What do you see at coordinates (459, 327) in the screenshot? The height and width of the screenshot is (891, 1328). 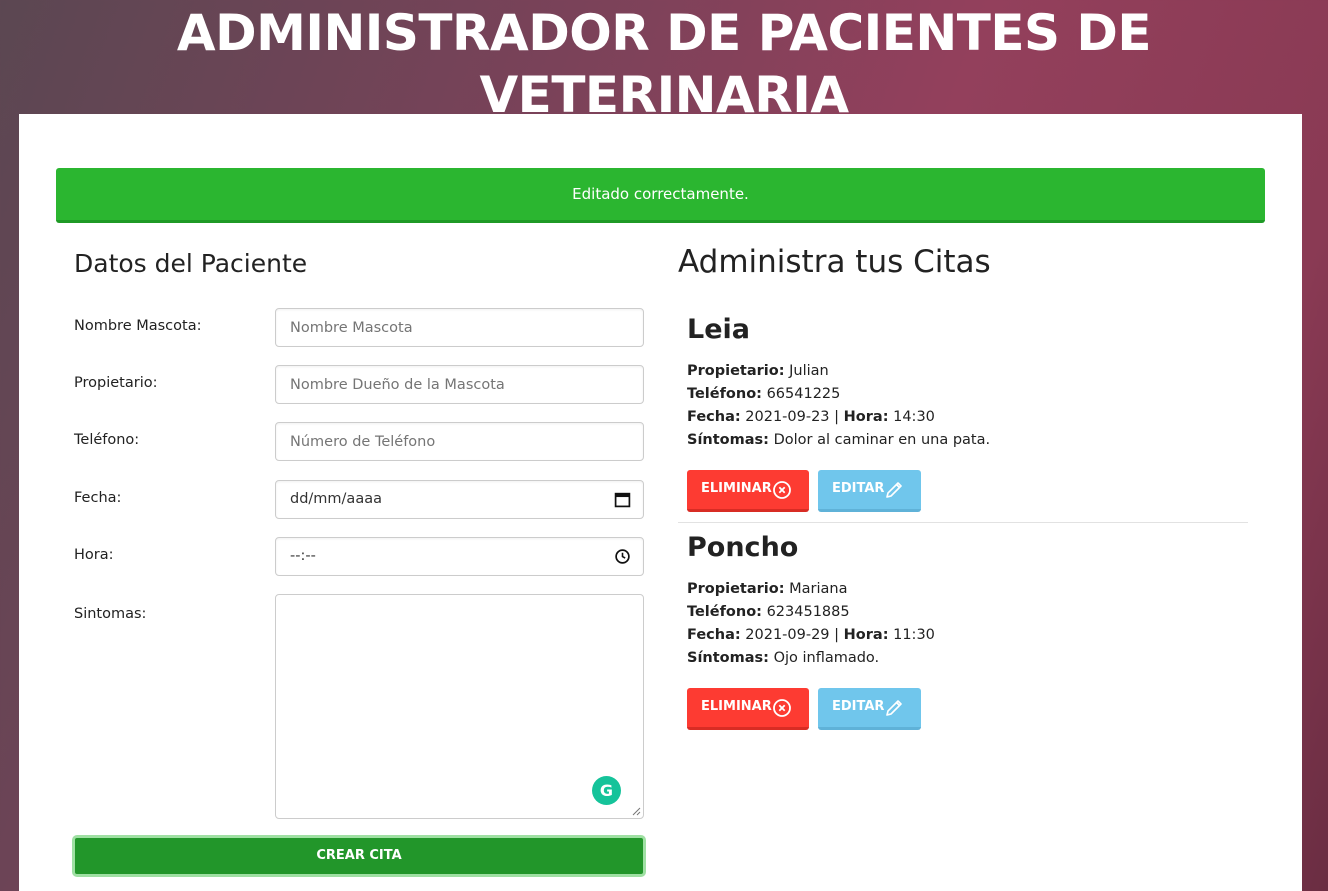 I see `mascota-input` at bounding box center [459, 327].